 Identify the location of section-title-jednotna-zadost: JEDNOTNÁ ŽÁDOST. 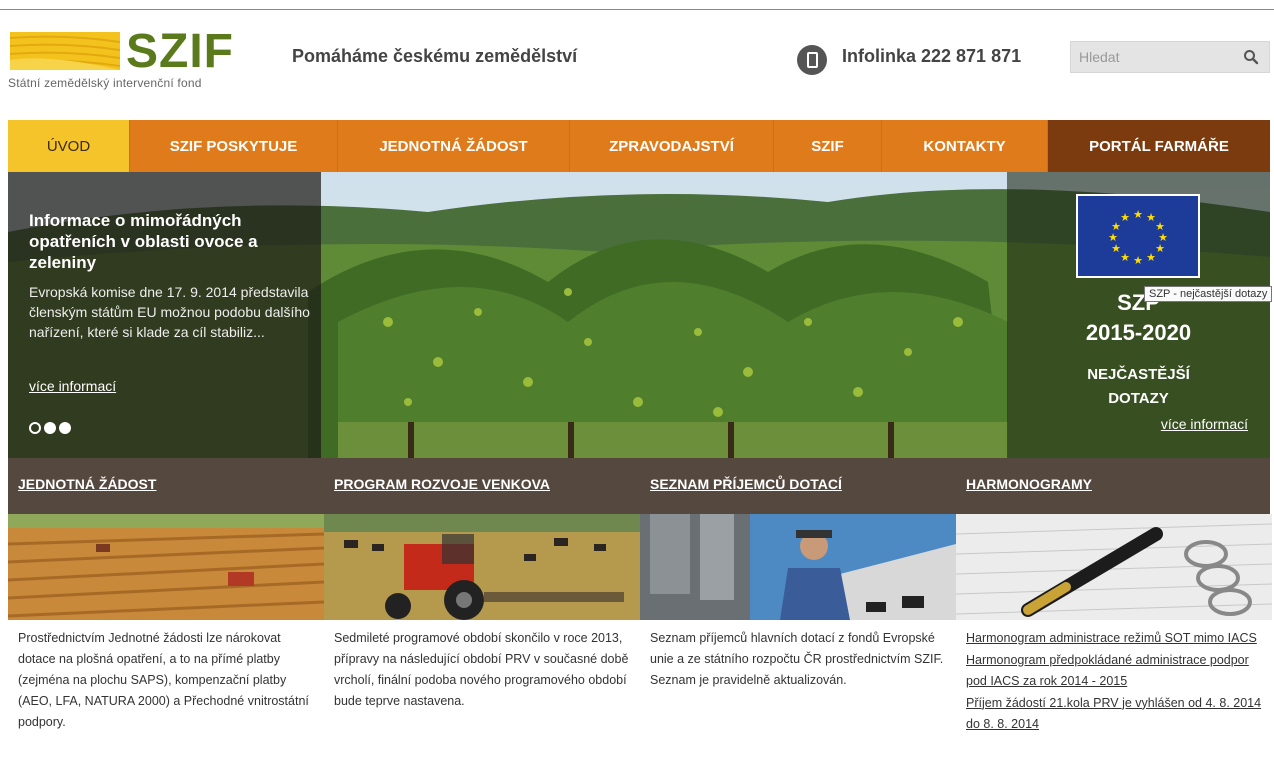
(87, 484).